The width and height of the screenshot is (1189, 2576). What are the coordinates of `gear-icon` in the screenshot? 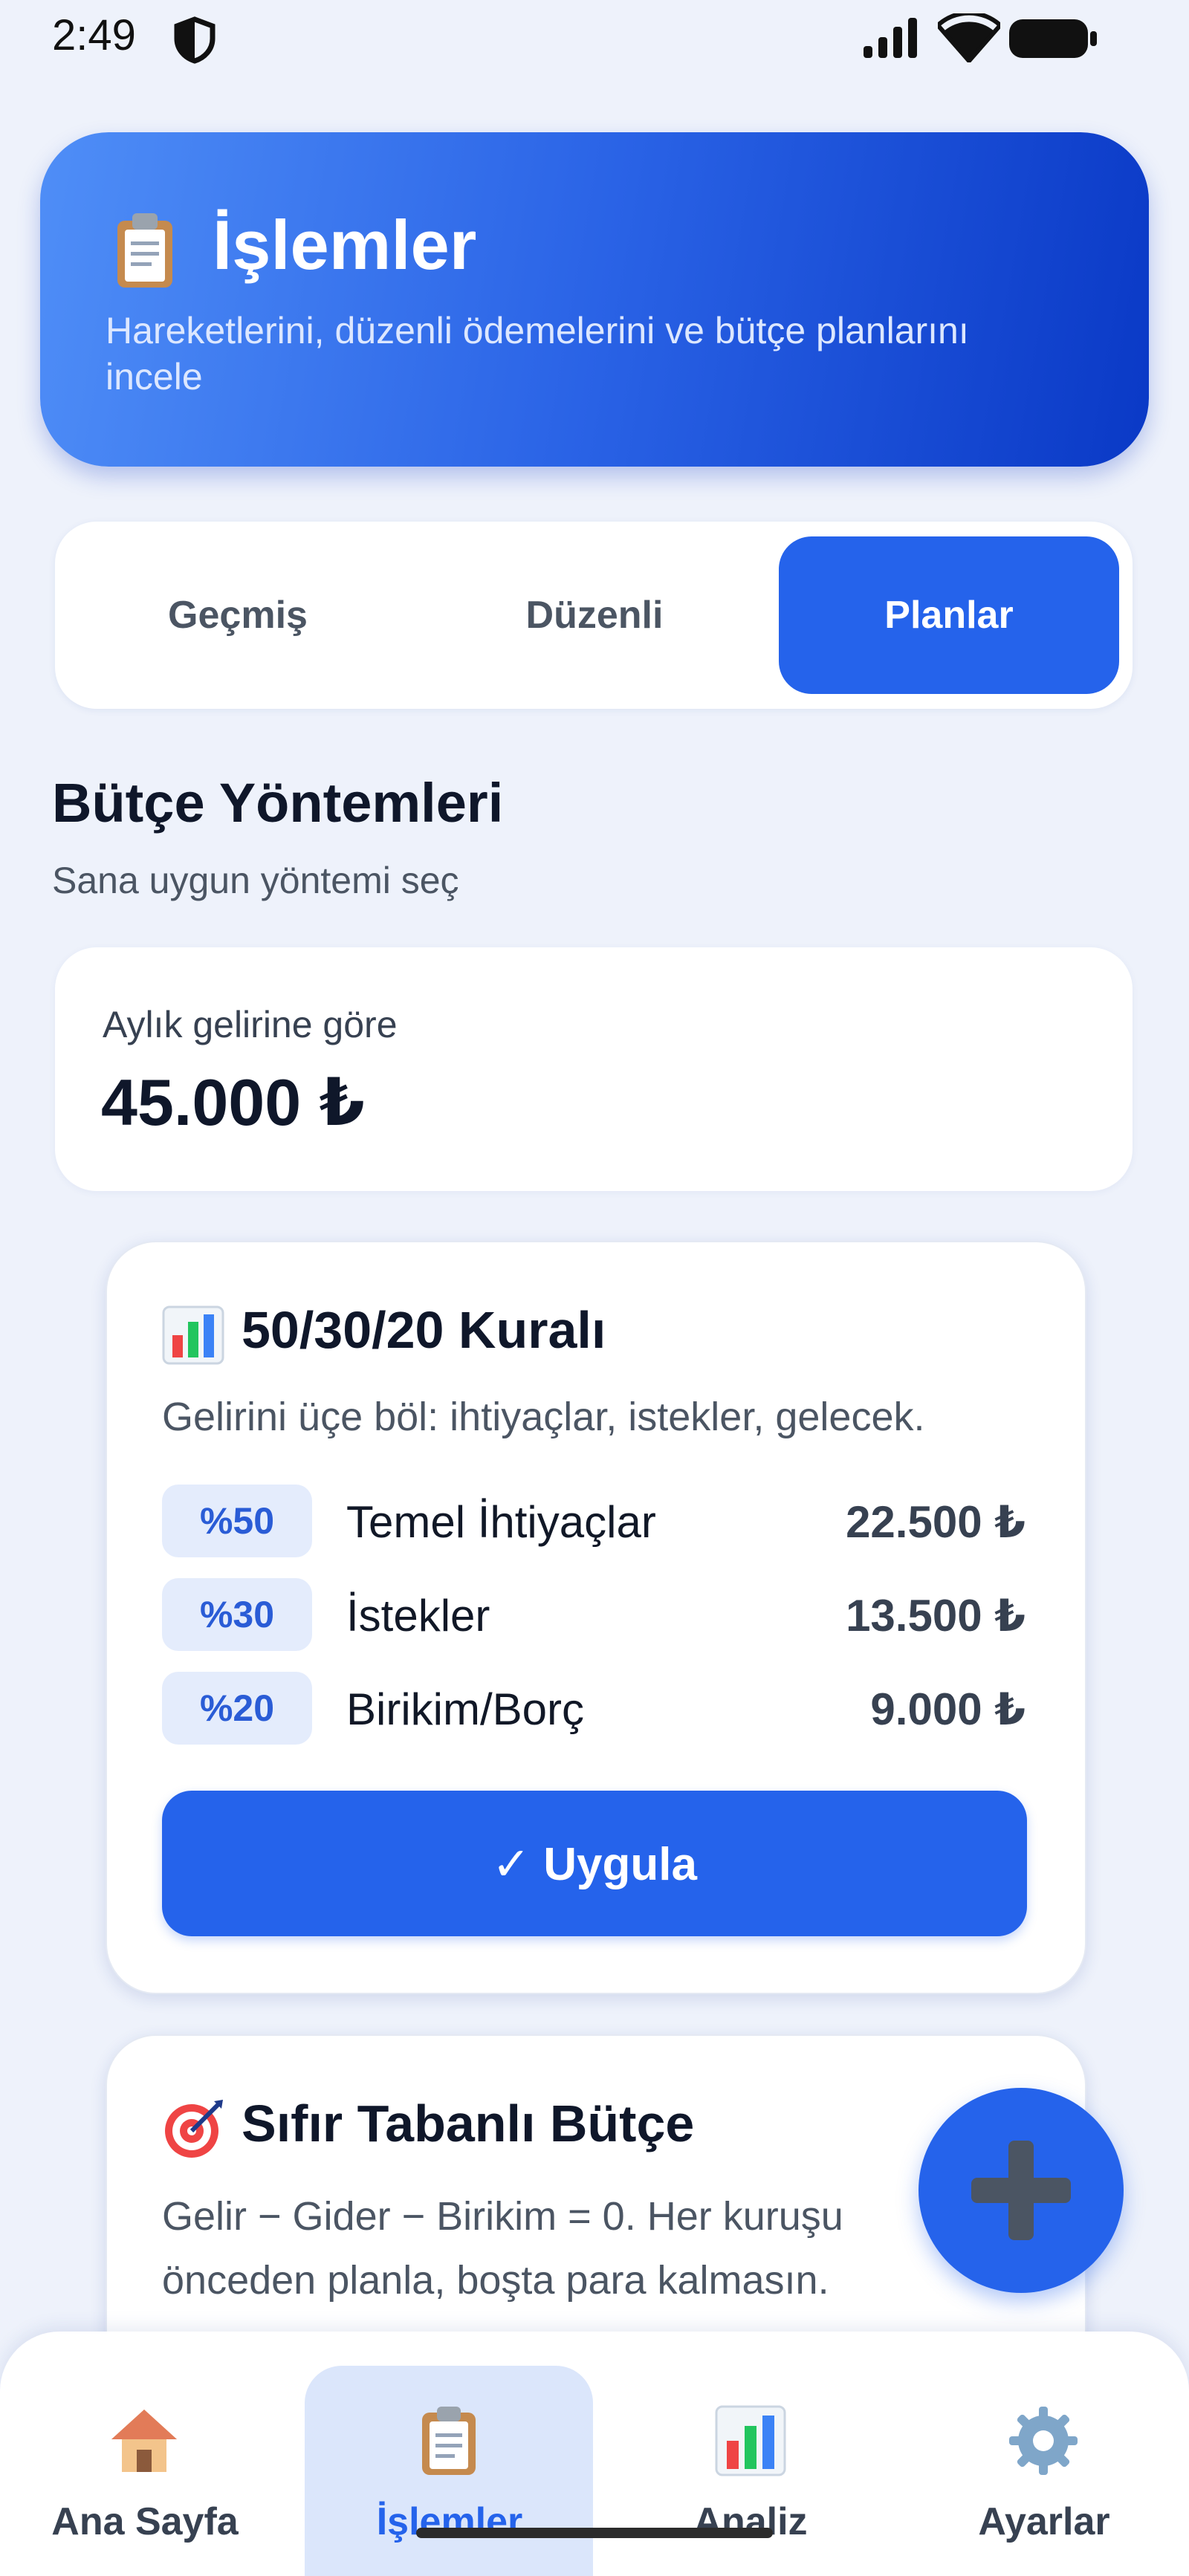 It's located at (1043, 2441).